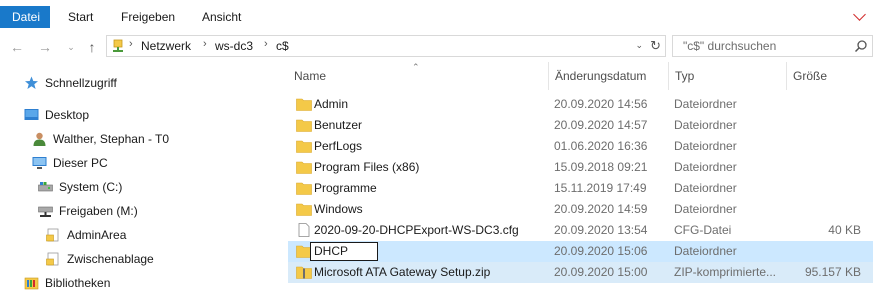 The width and height of the screenshot is (873, 290). Describe the element at coordinates (45, 211) in the screenshot. I see `network-drive-icon` at that location.